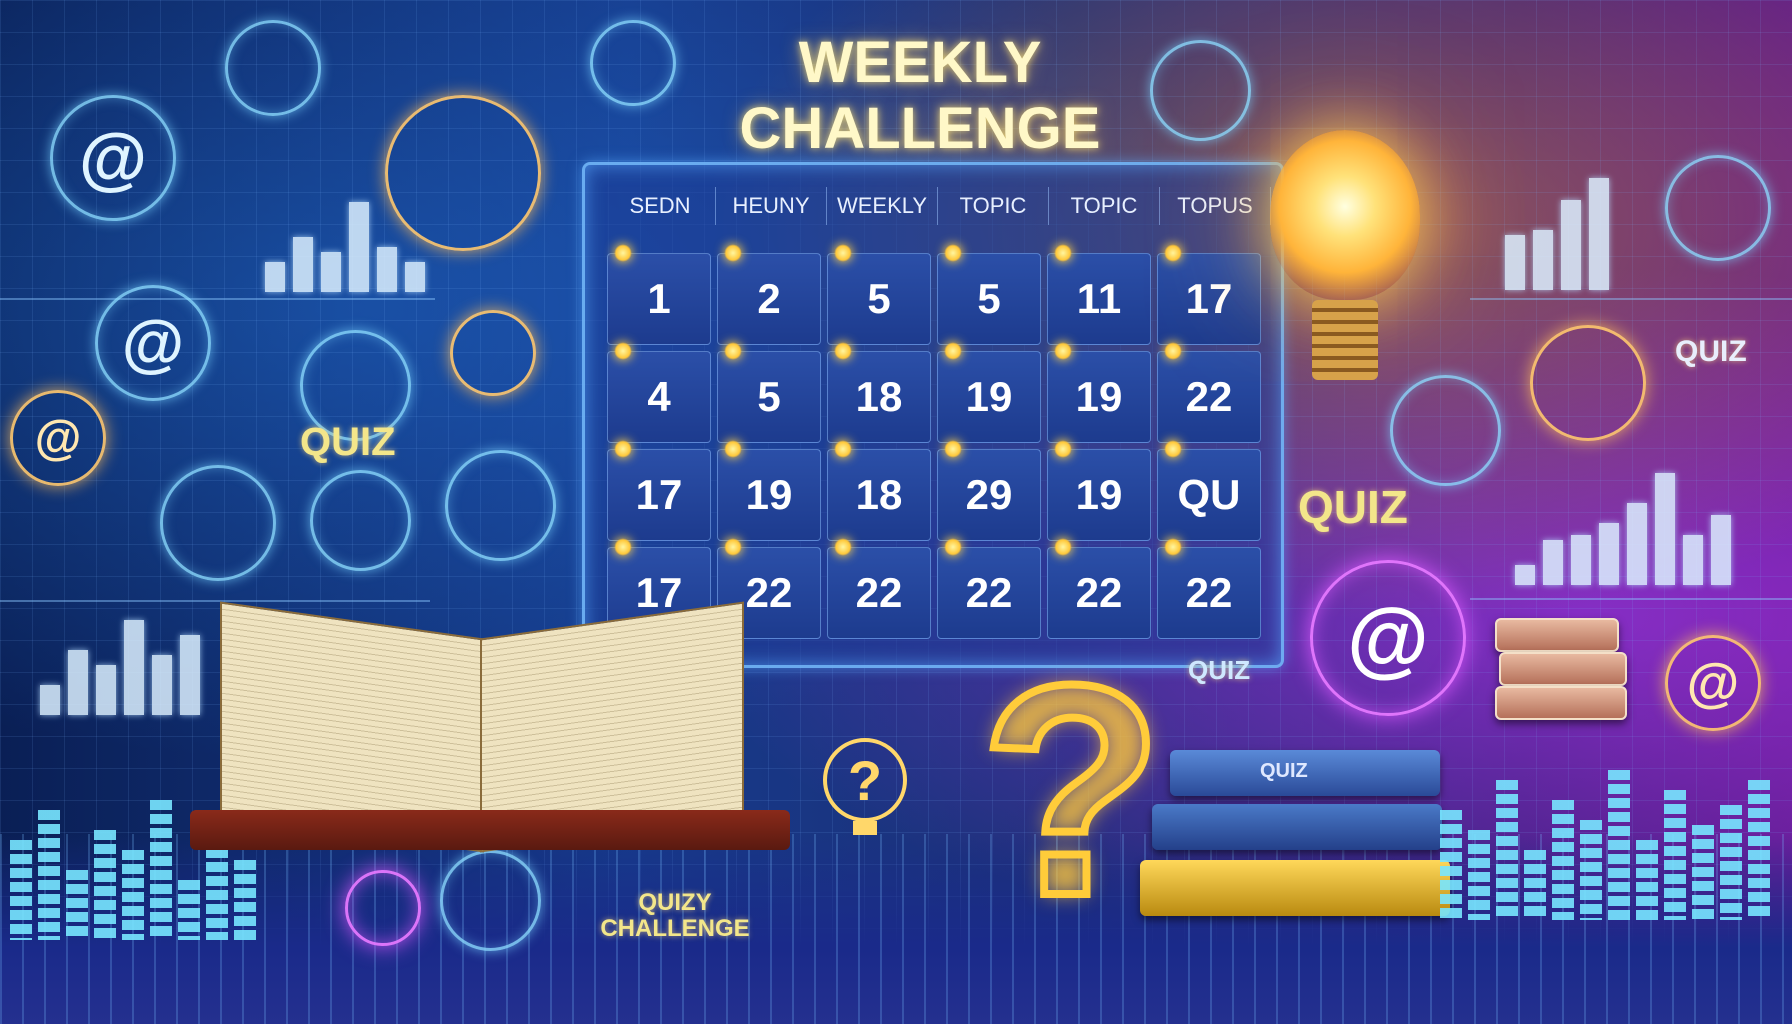 The width and height of the screenshot is (1792, 1024). I want to click on neon-circle-icon, so click(383, 908).